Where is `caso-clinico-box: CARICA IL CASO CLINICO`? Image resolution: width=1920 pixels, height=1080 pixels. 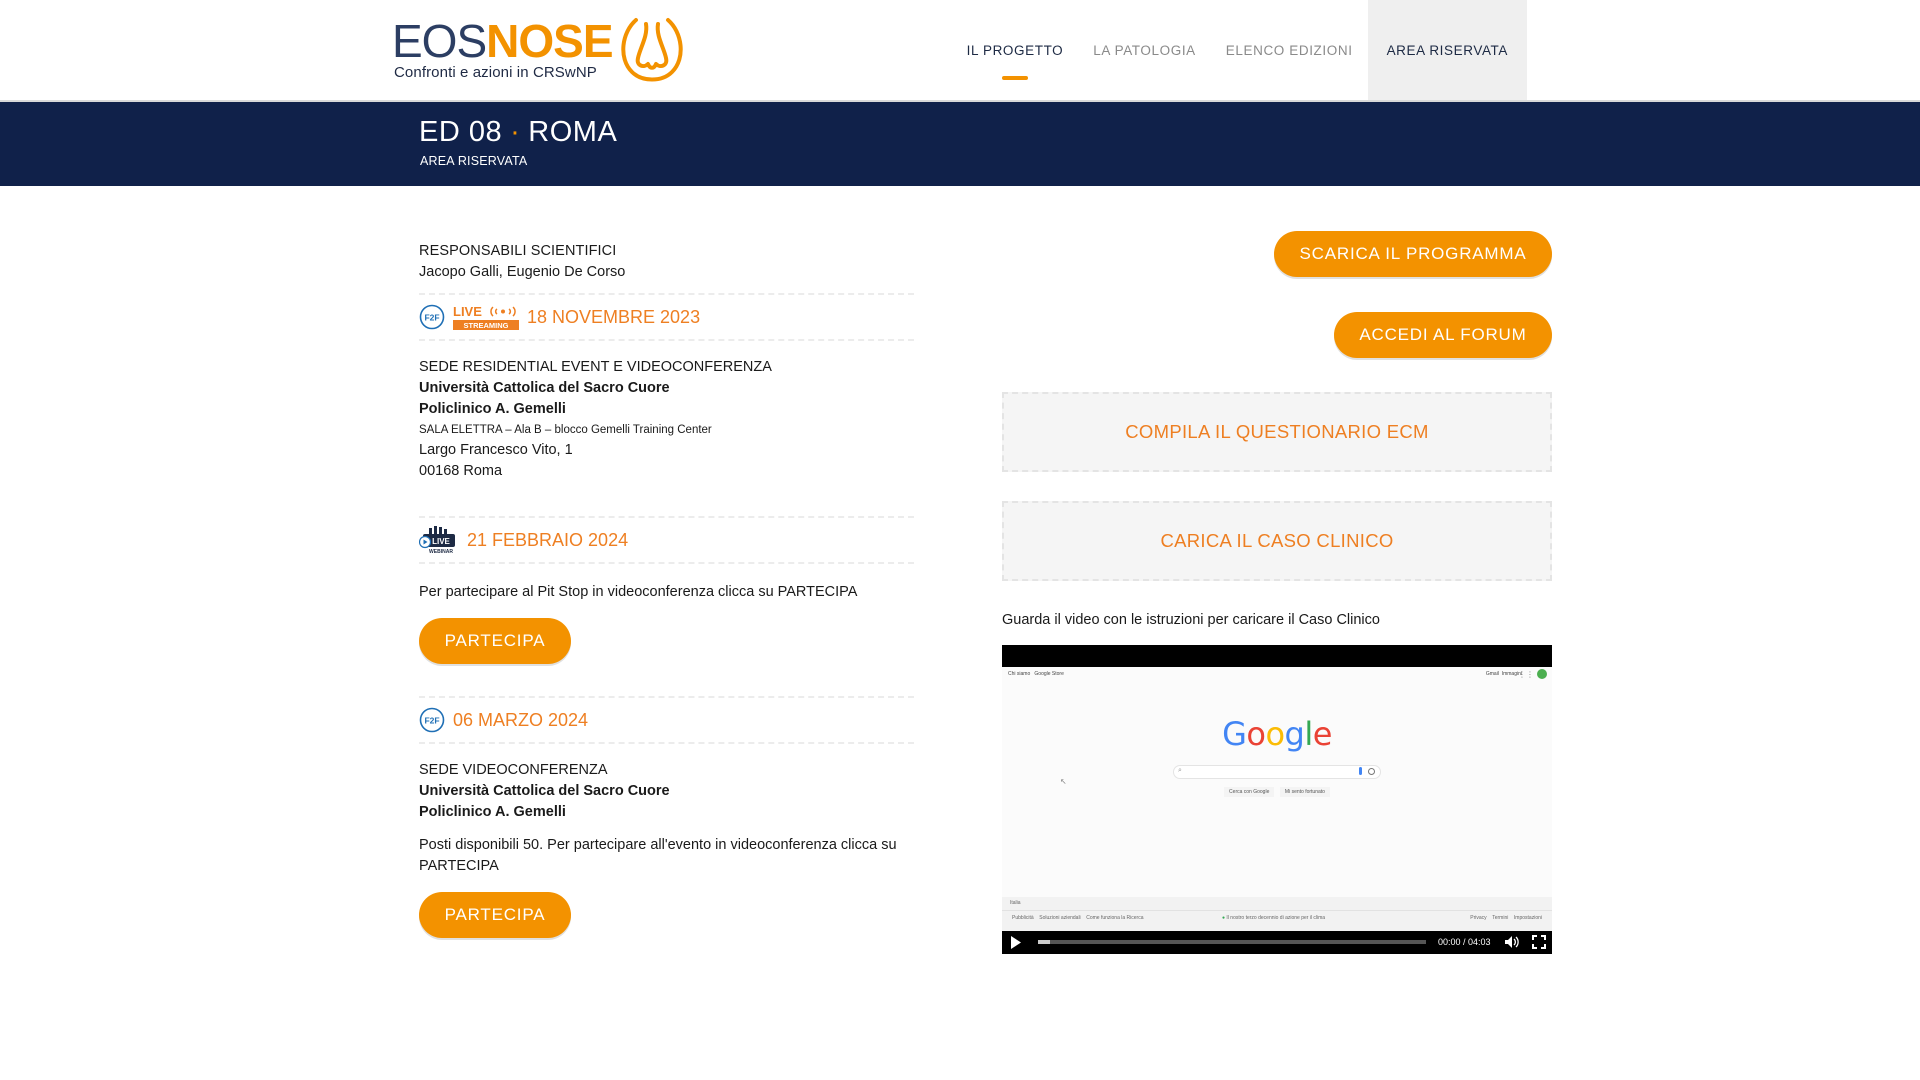 caso-clinico-box: CARICA IL CASO CLINICO is located at coordinates (1277, 541).